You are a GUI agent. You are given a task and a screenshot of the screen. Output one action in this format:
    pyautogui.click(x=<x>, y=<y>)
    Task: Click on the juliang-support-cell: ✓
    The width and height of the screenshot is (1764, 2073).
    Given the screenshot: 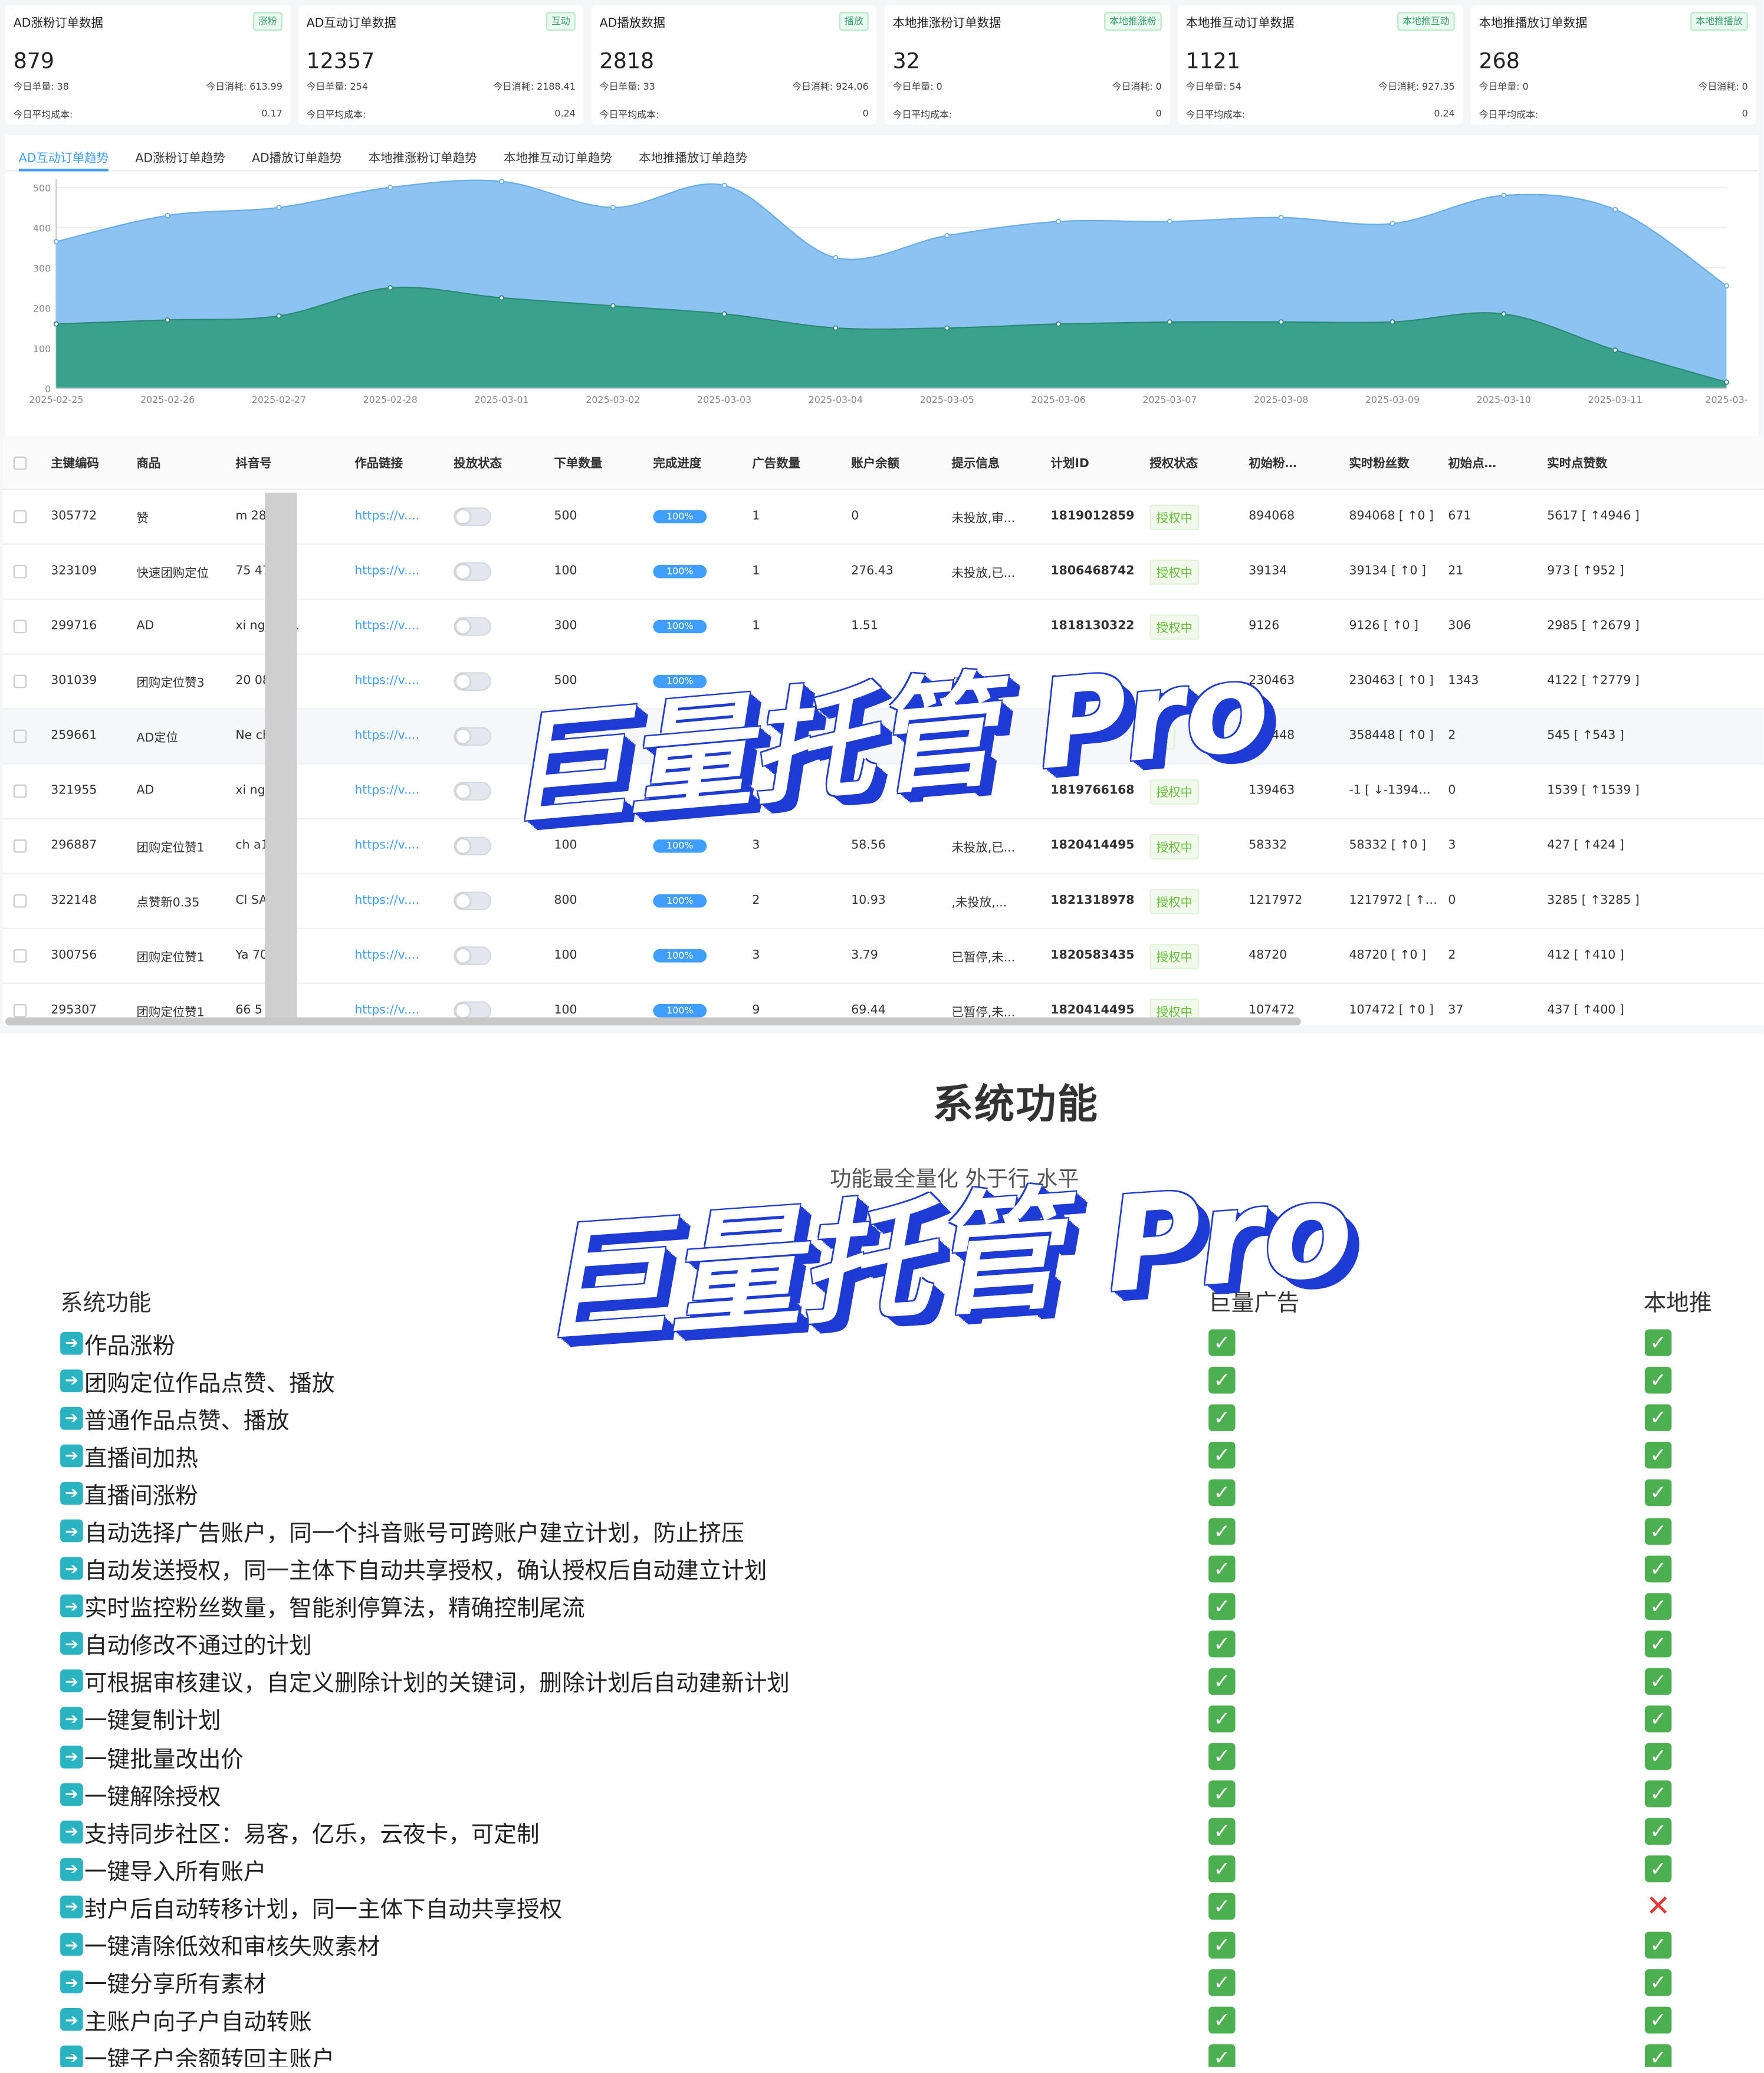 What is the action you would take?
    pyautogui.click(x=1222, y=1982)
    